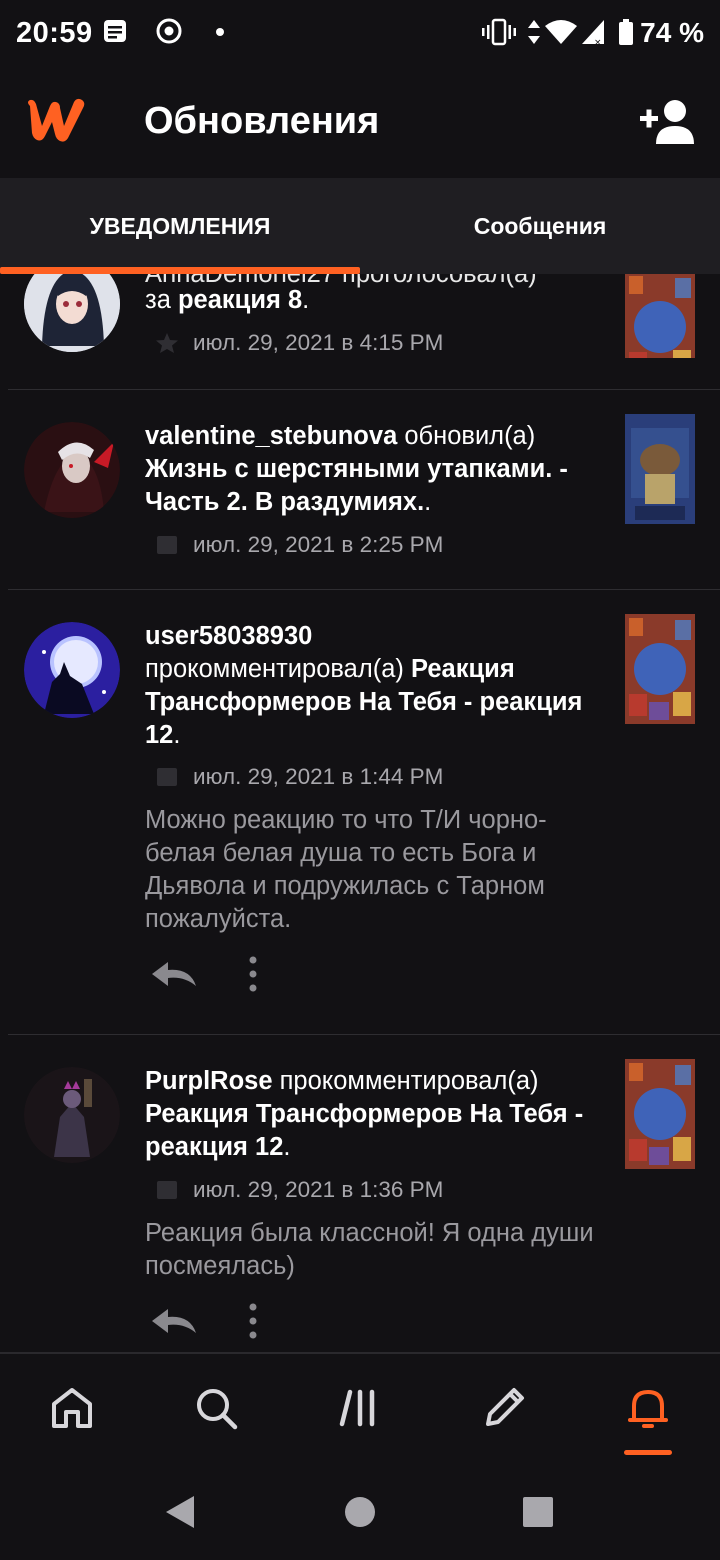 The height and width of the screenshot is (1560, 720). I want to click on data-arrows-icon, so click(534, 32).